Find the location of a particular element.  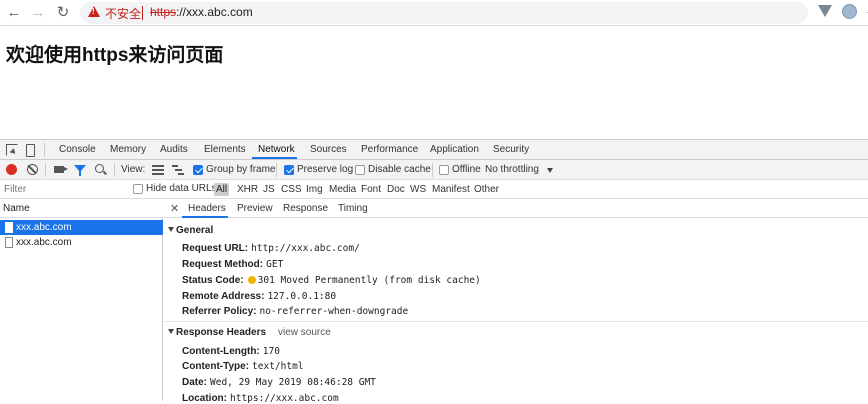

location-row: Location: https://xxx.abc.com is located at coordinates (260, 398).